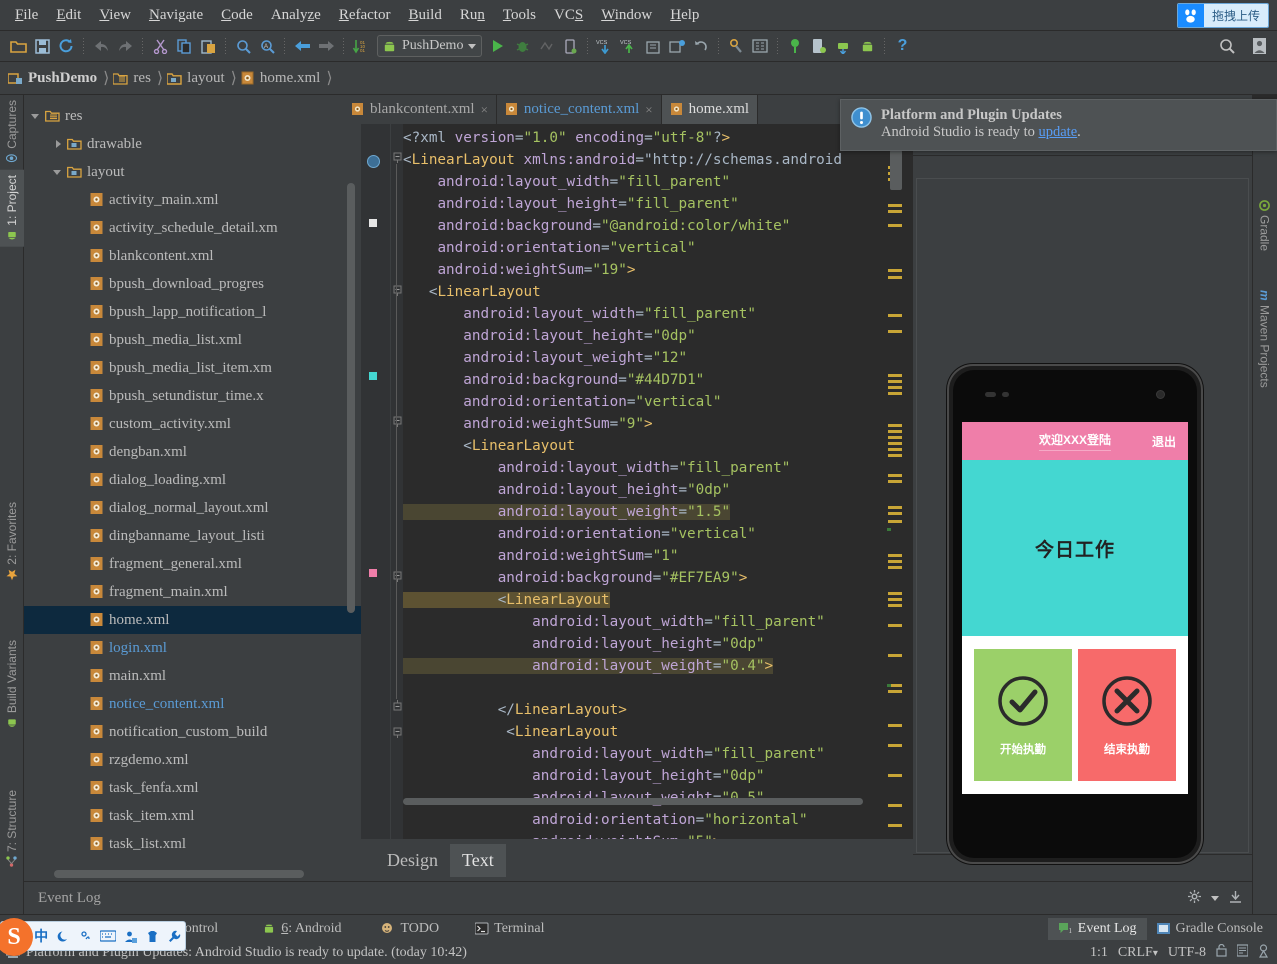 The image size is (1277, 964). What do you see at coordinates (42, 46) in the screenshot?
I see `save-all-icon` at bounding box center [42, 46].